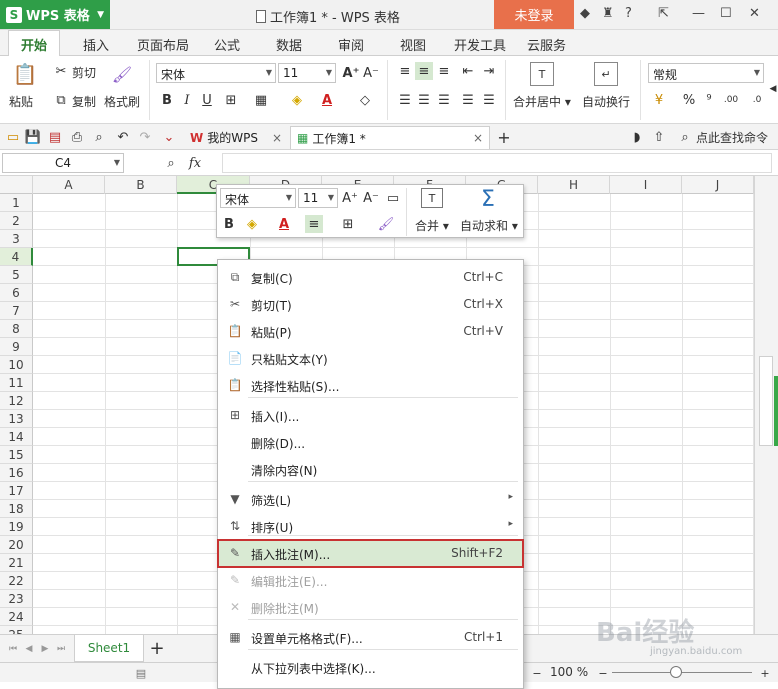 This screenshot has height=689, width=778. What do you see at coordinates (16, 347) in the screenshot?
I see `row-header: 9` at bounding box center [16, 347].